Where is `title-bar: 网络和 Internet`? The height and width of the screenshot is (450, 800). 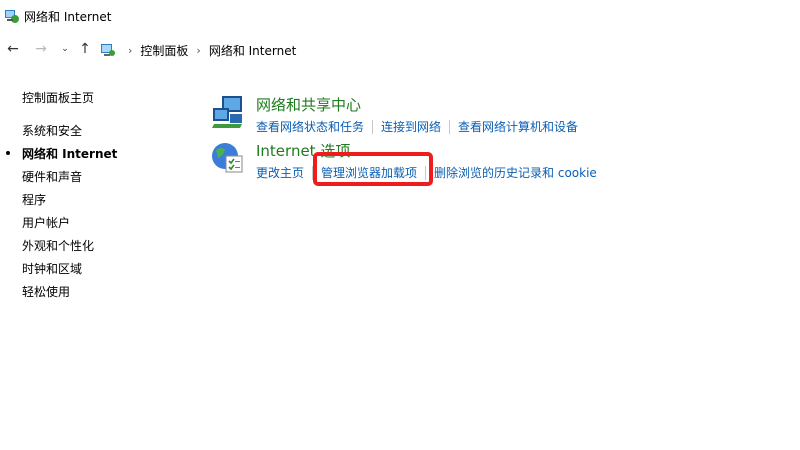
title-bar: 网络和 Internet is located at coordinates (400, 16).